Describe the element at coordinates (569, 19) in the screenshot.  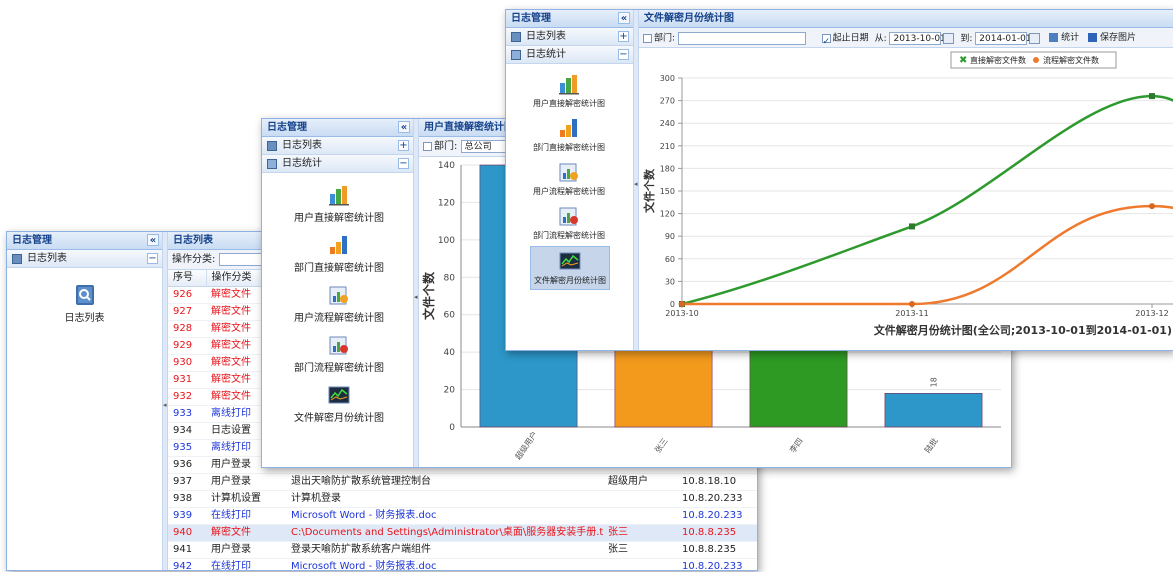
I see `left-panel-header: 日志管理 «` at that location.